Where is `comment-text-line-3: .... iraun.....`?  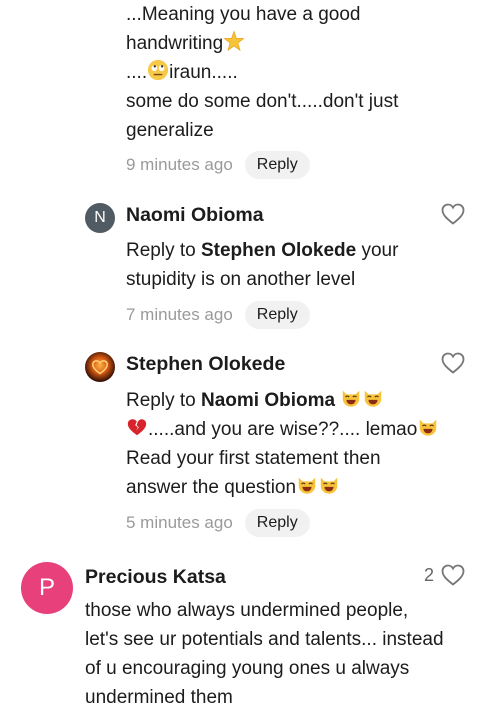
comment-text-line-3: .... iraun..... is located at coordinates (301, 72).